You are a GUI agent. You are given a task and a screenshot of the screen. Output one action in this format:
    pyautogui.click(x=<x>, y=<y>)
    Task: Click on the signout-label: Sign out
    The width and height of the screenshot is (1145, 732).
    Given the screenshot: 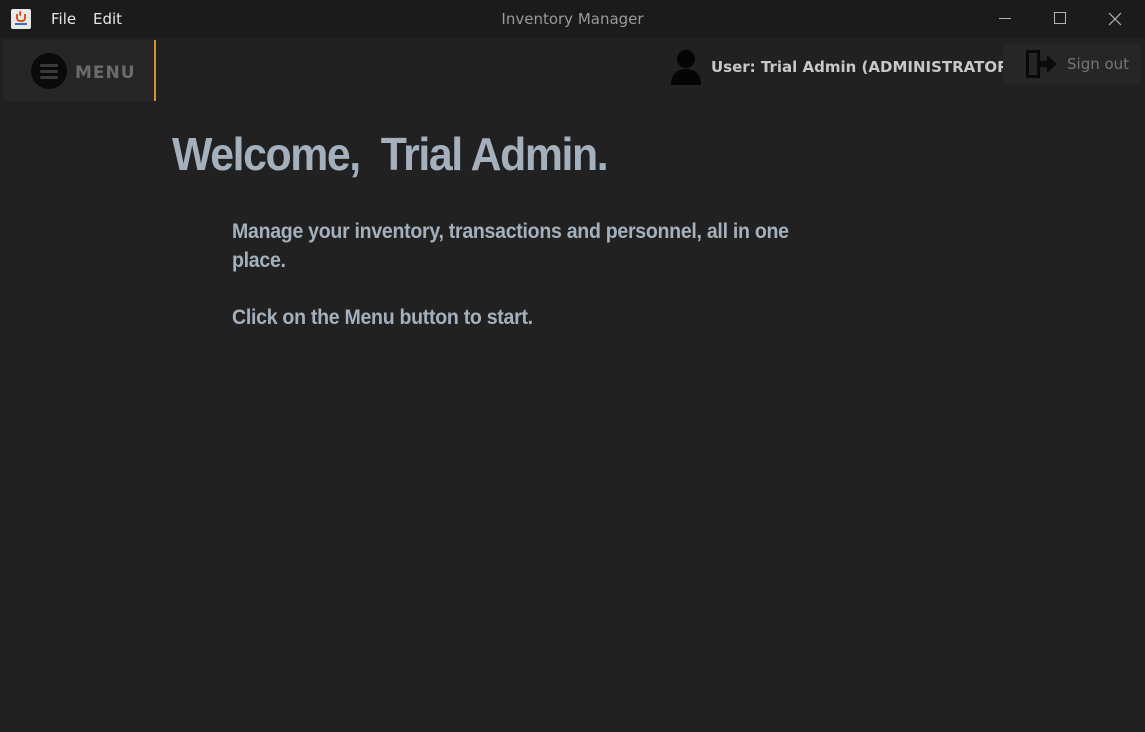 What is the action you would take?
    pyautogui.click(x=1098, y=64)
    